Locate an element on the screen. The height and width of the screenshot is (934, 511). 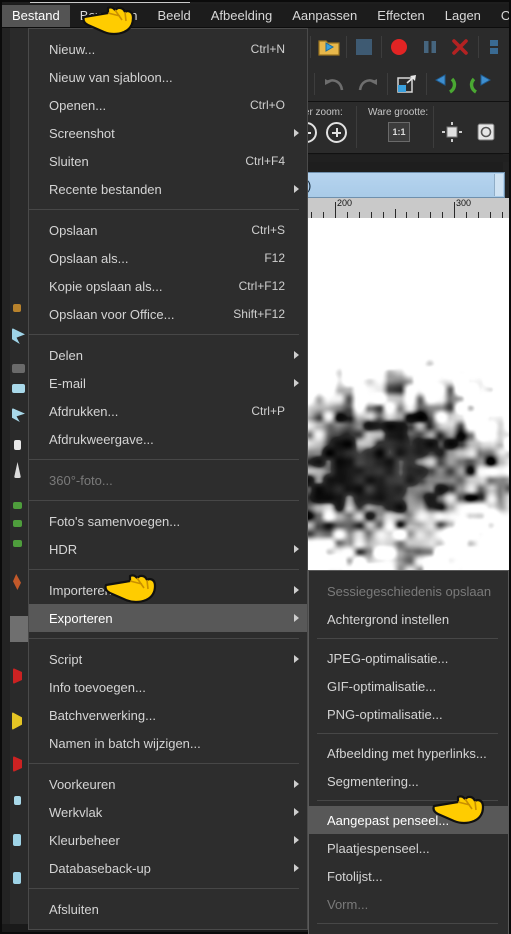
redo-arrow-icon is located at coordinates (368, 84).